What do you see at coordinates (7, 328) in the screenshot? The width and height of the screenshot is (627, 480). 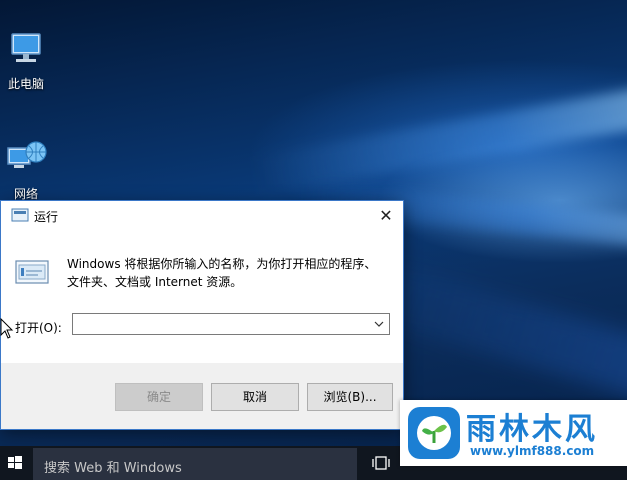 I see `mouse-cursor-icon` at bounding box center [7, 328].